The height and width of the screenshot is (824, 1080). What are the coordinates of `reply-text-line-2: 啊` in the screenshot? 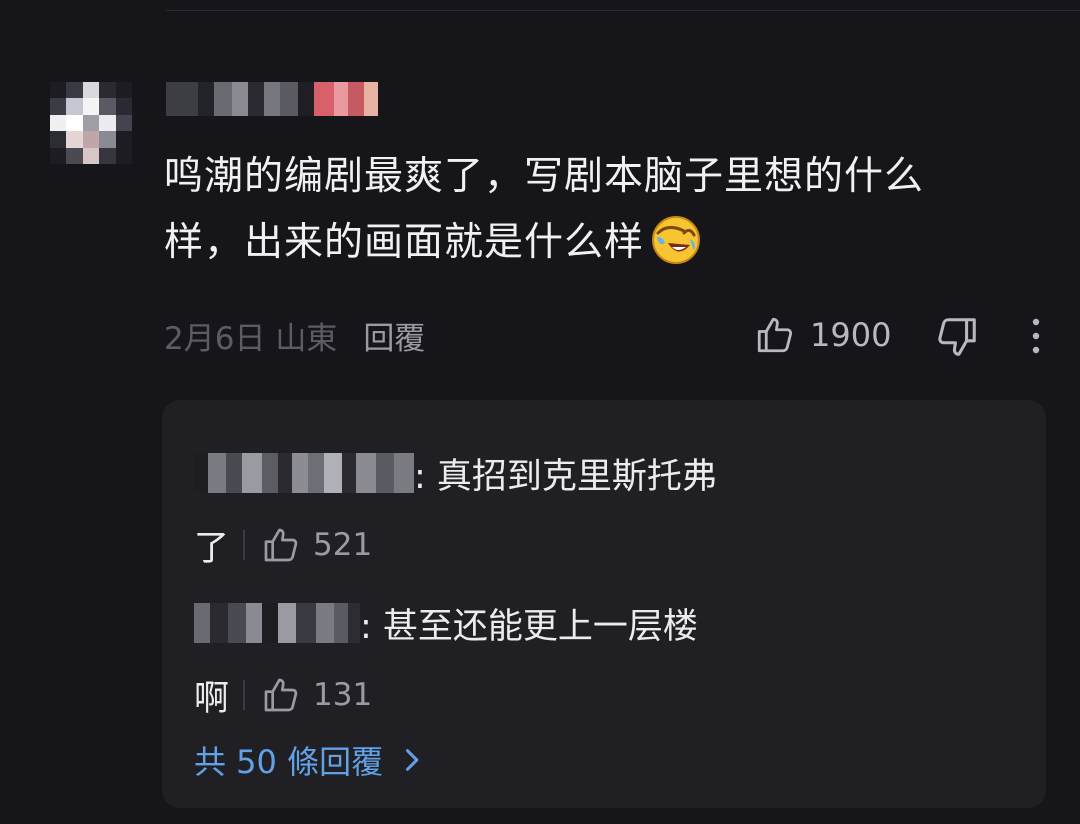 It's located at (212, 698).